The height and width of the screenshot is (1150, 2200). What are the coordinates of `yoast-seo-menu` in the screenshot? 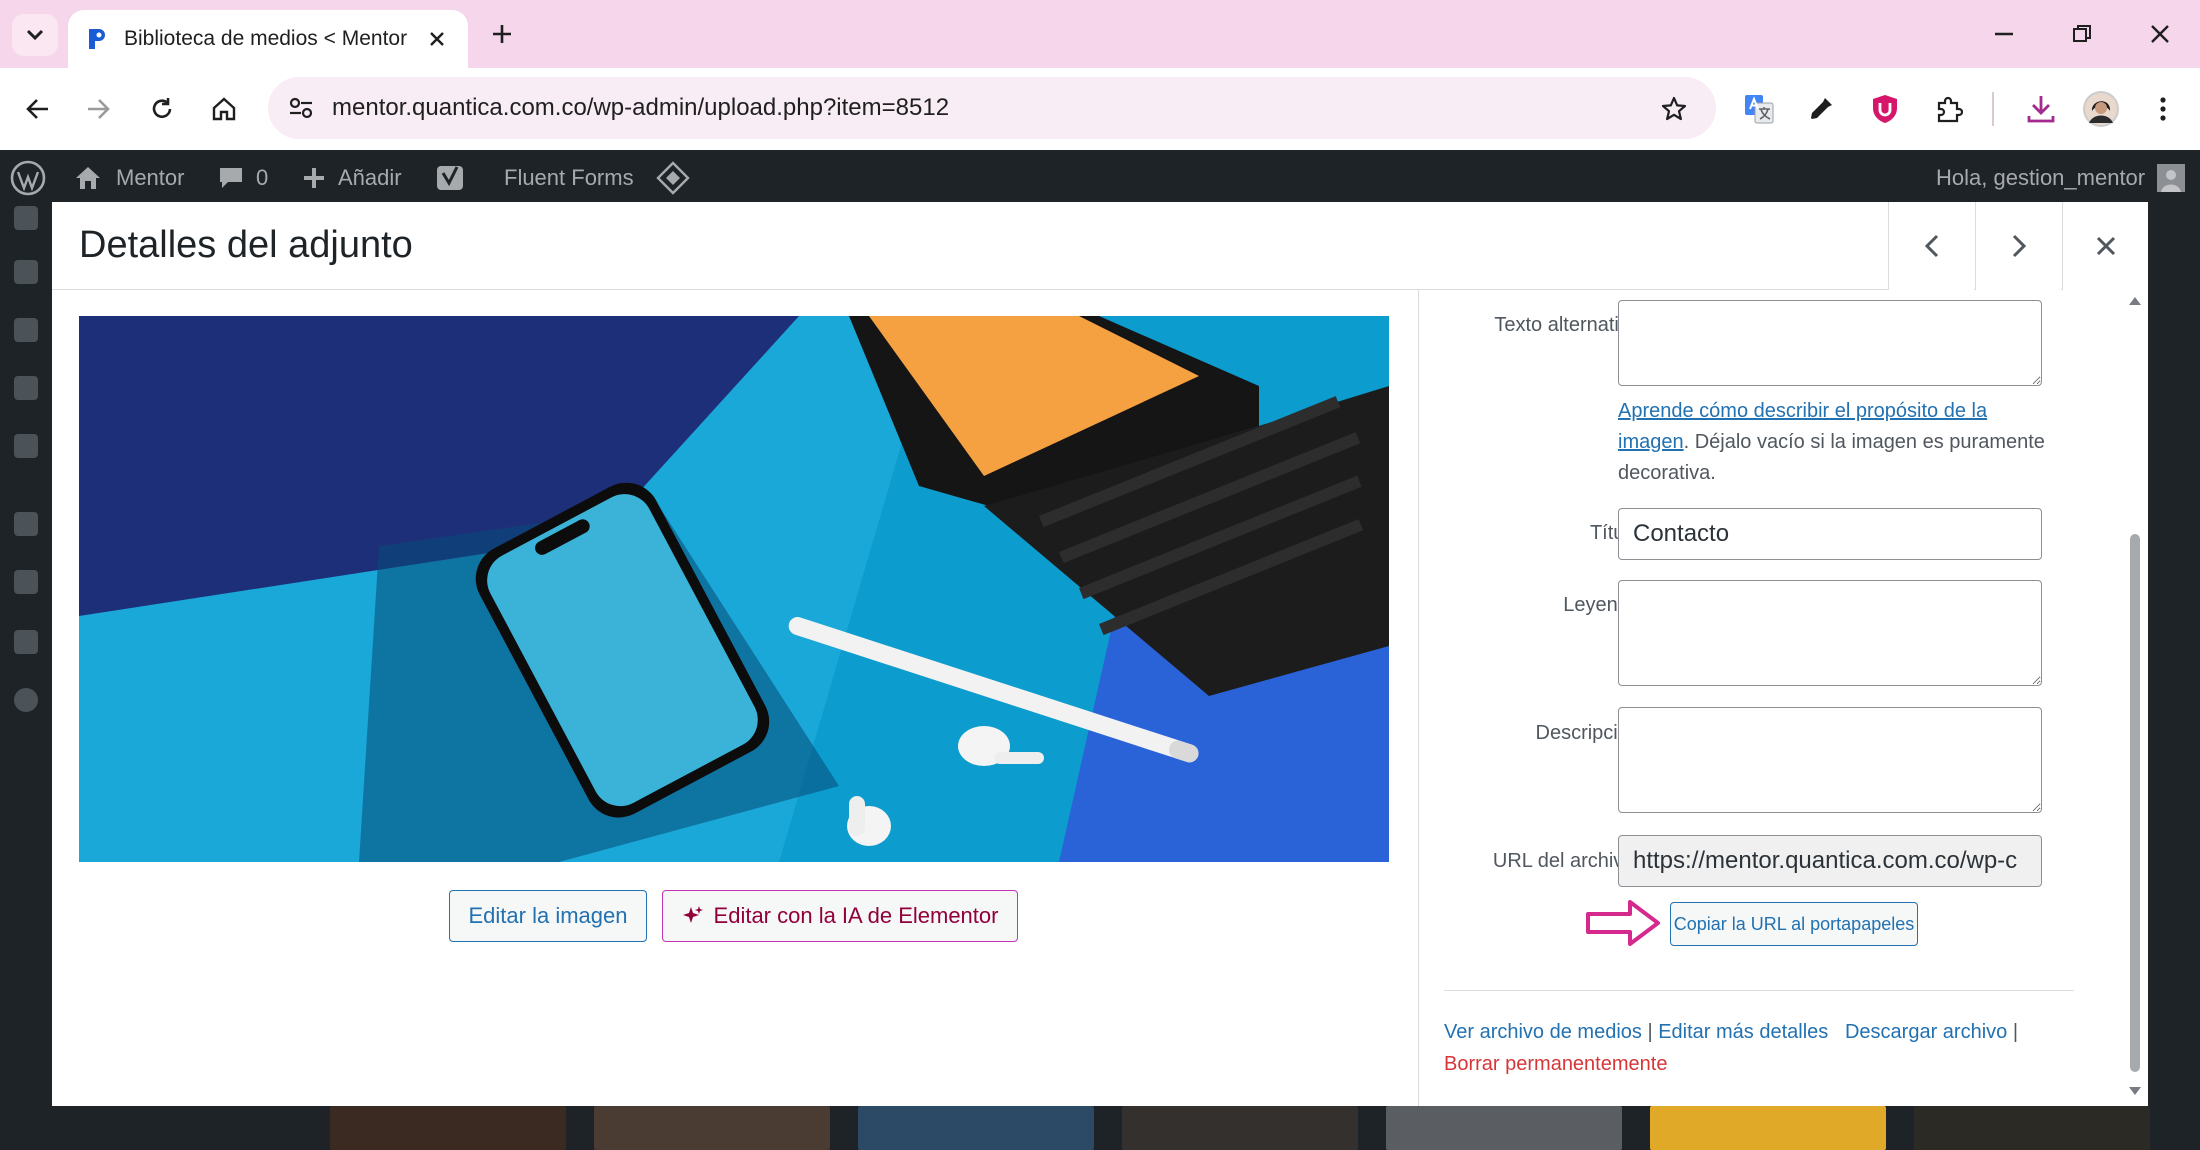 It's located at (451, 178).